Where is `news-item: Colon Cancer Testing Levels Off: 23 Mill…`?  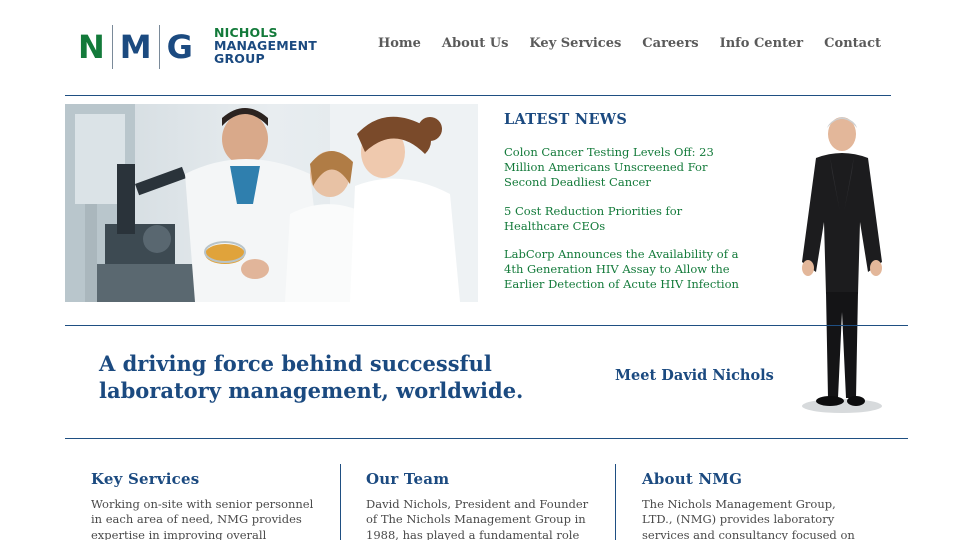
news-item: Colon Cancer Testing Levels Off: 23 Mill… is located at coordinates (621, 168).